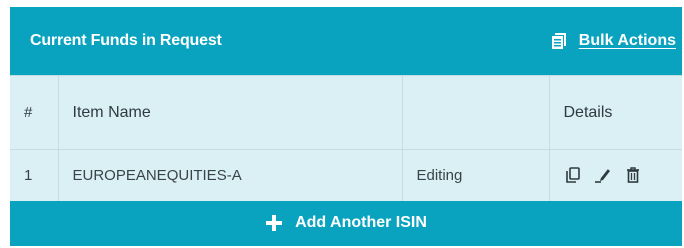 This screenshot has width=684, height=248. I want to click on add-isin-label: Add Another ISIN, so click(361, 223).